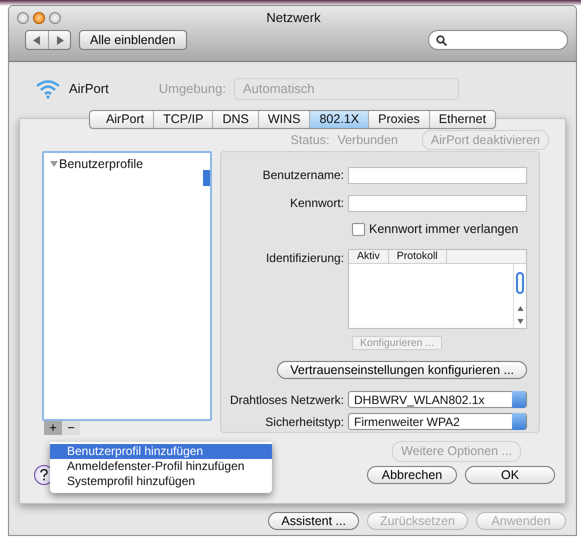  Describe the element at coordinates (44, 474) in the screenshot. I see `question-mark-icon` at that location.